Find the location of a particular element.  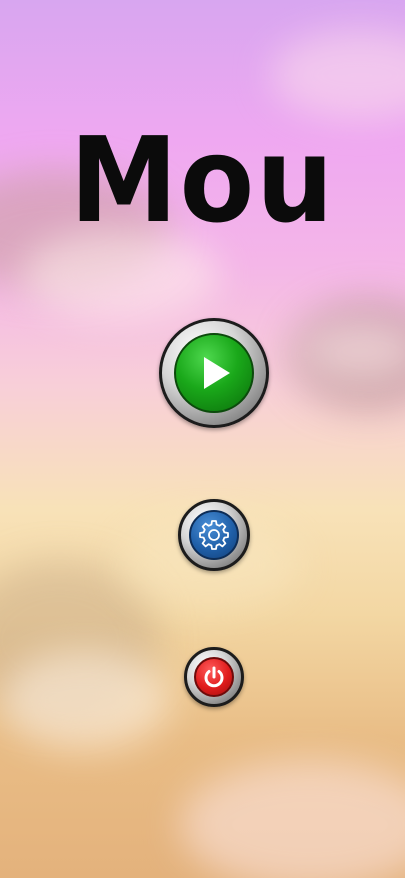

game-title: Mou is located at coordinates (202, 180).